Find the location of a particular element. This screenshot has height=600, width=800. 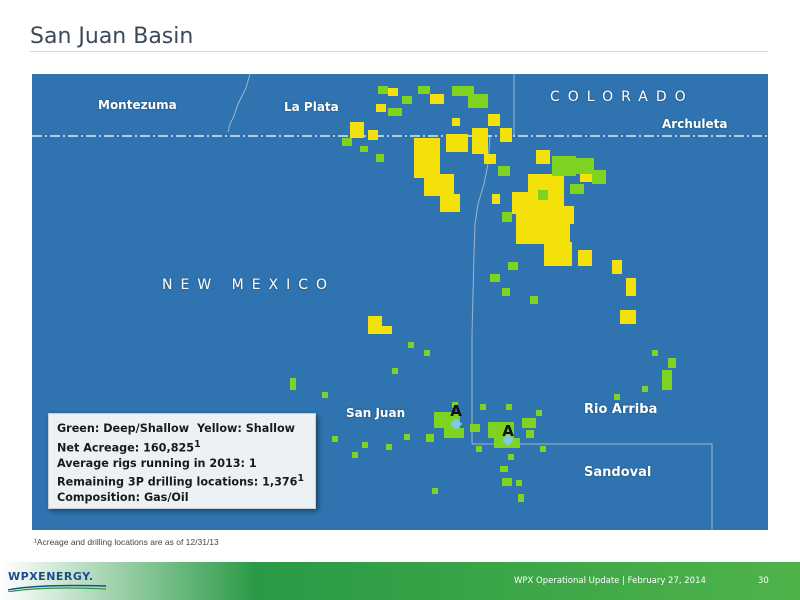

logo-swoosh-icon is located at coordinates (57, 588).